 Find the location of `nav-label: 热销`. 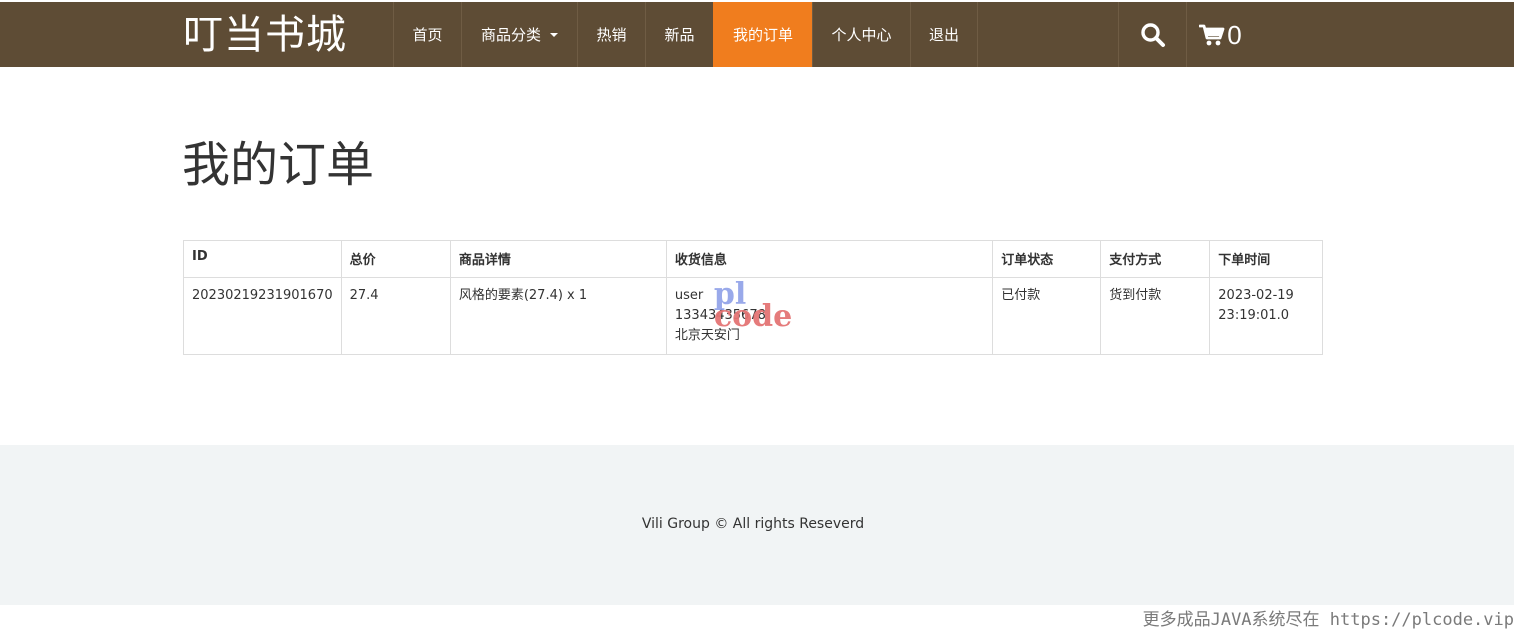

nav-label: 热销 is located at coordinates (611, 35).